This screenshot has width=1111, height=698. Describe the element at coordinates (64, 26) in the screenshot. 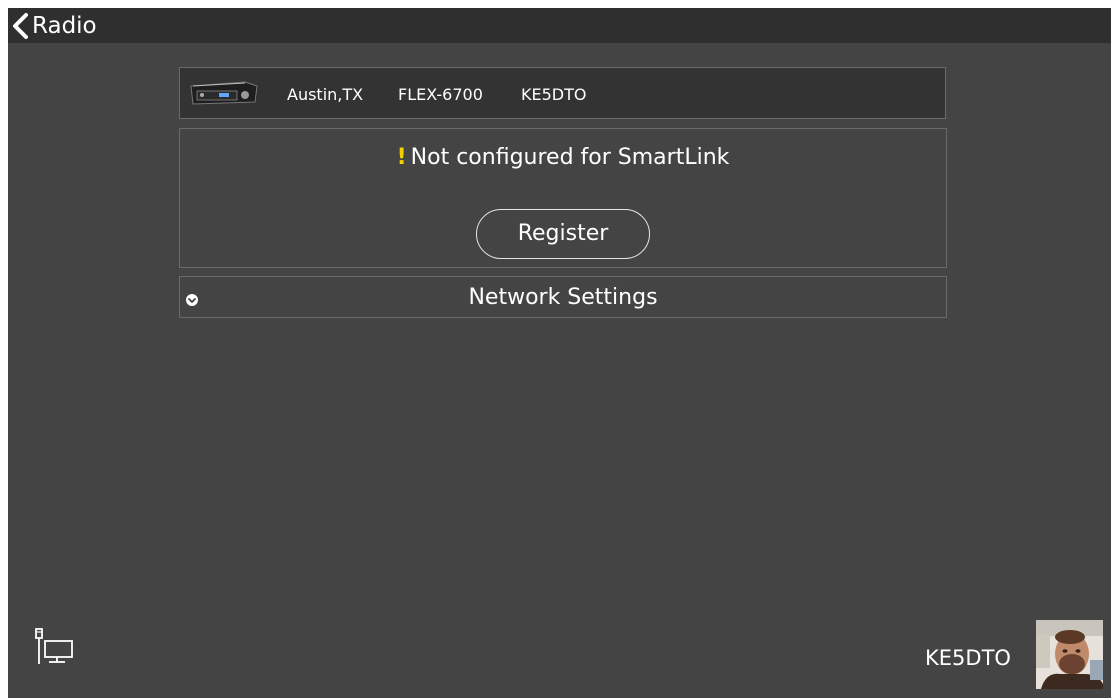

I see `back-label: Radio` at that location.